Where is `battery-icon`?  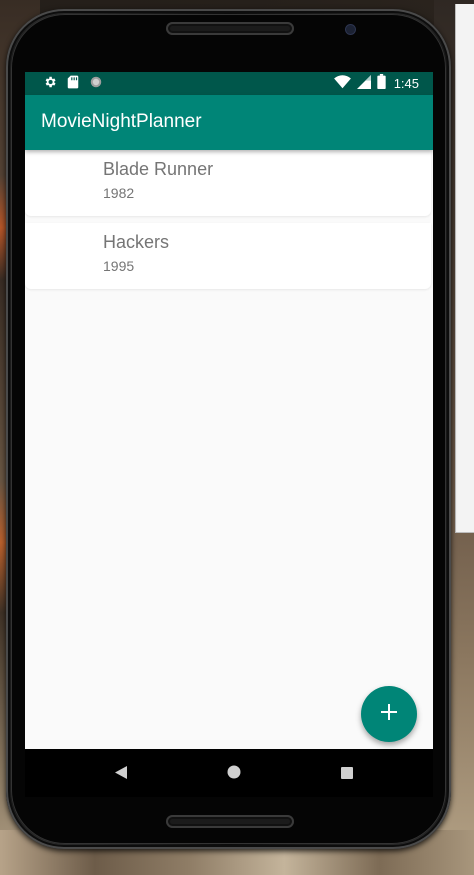 battery-icon is located at coordinates (381, 83).